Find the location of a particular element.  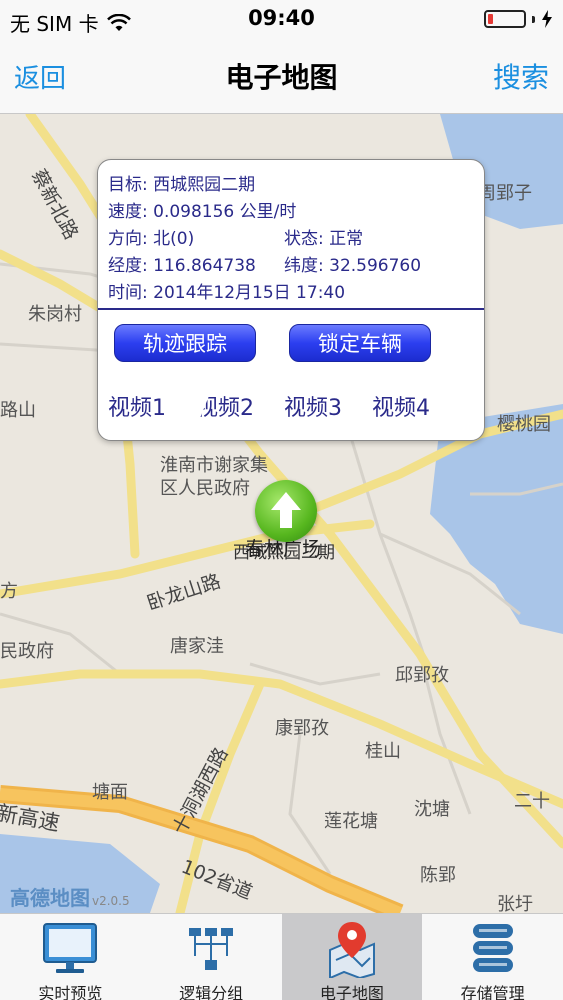

tab-electronic-map: 电子地图 is located at coordinates (352, 957).